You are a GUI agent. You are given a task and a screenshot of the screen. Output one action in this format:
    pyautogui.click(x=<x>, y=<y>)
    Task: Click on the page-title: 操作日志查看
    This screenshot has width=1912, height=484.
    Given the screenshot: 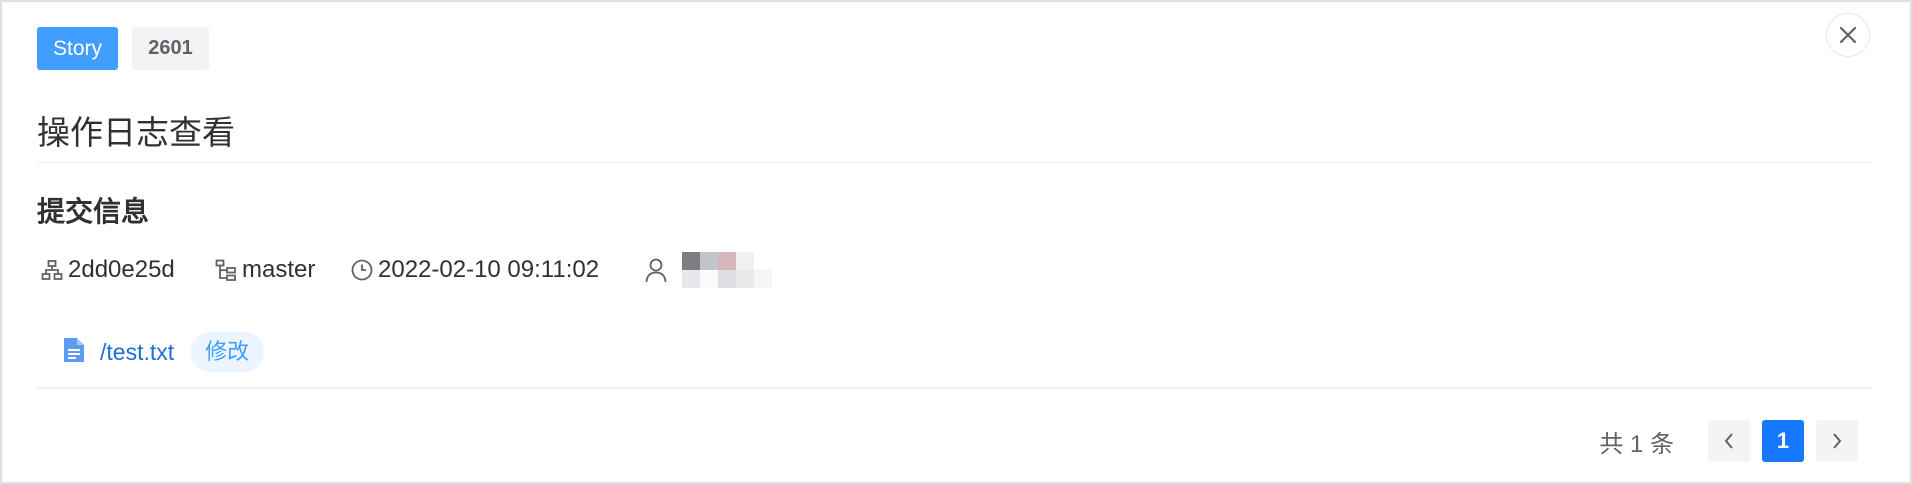 What is the action you would take?
    pyautogui.click(x=136, y=132)
    